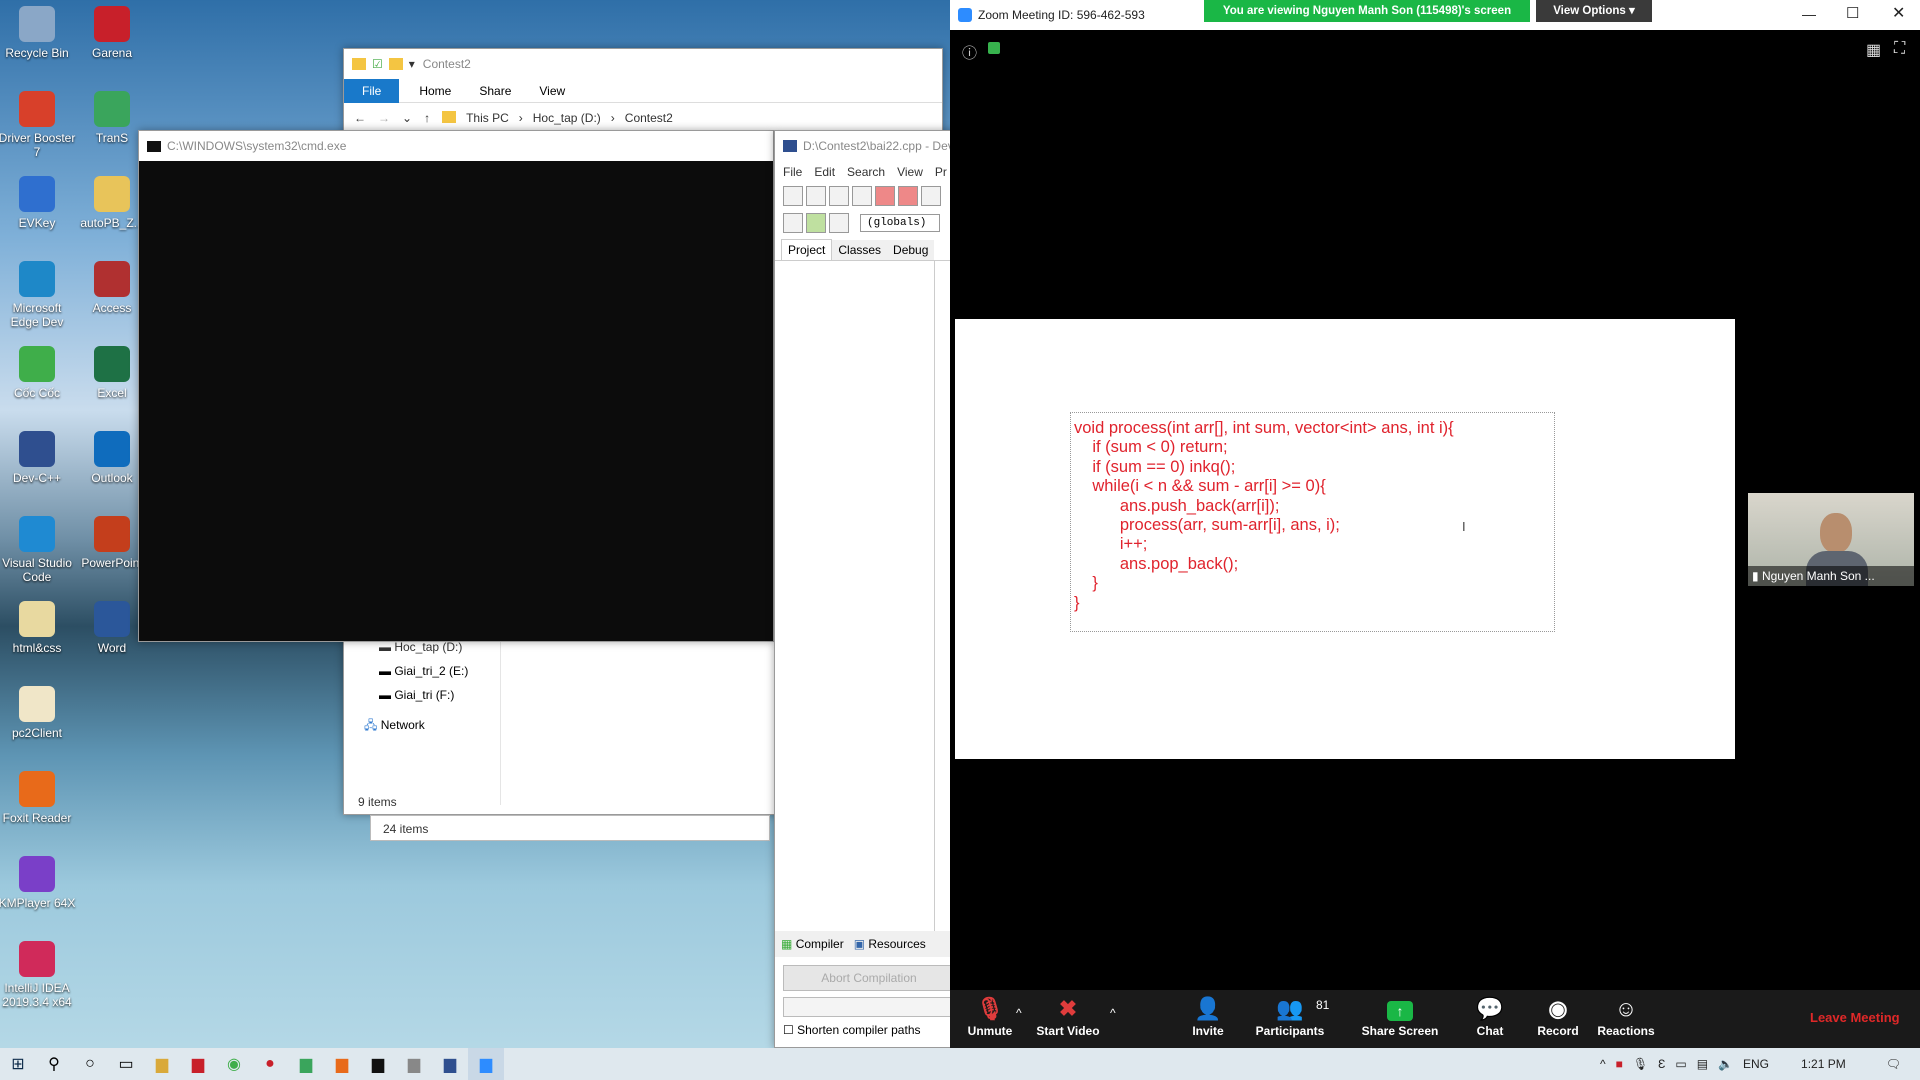 The image size is (1920, 1080). Describe the element at coordinates (360, 118) in the screenshot. I see `back-icon: ←` at that location.